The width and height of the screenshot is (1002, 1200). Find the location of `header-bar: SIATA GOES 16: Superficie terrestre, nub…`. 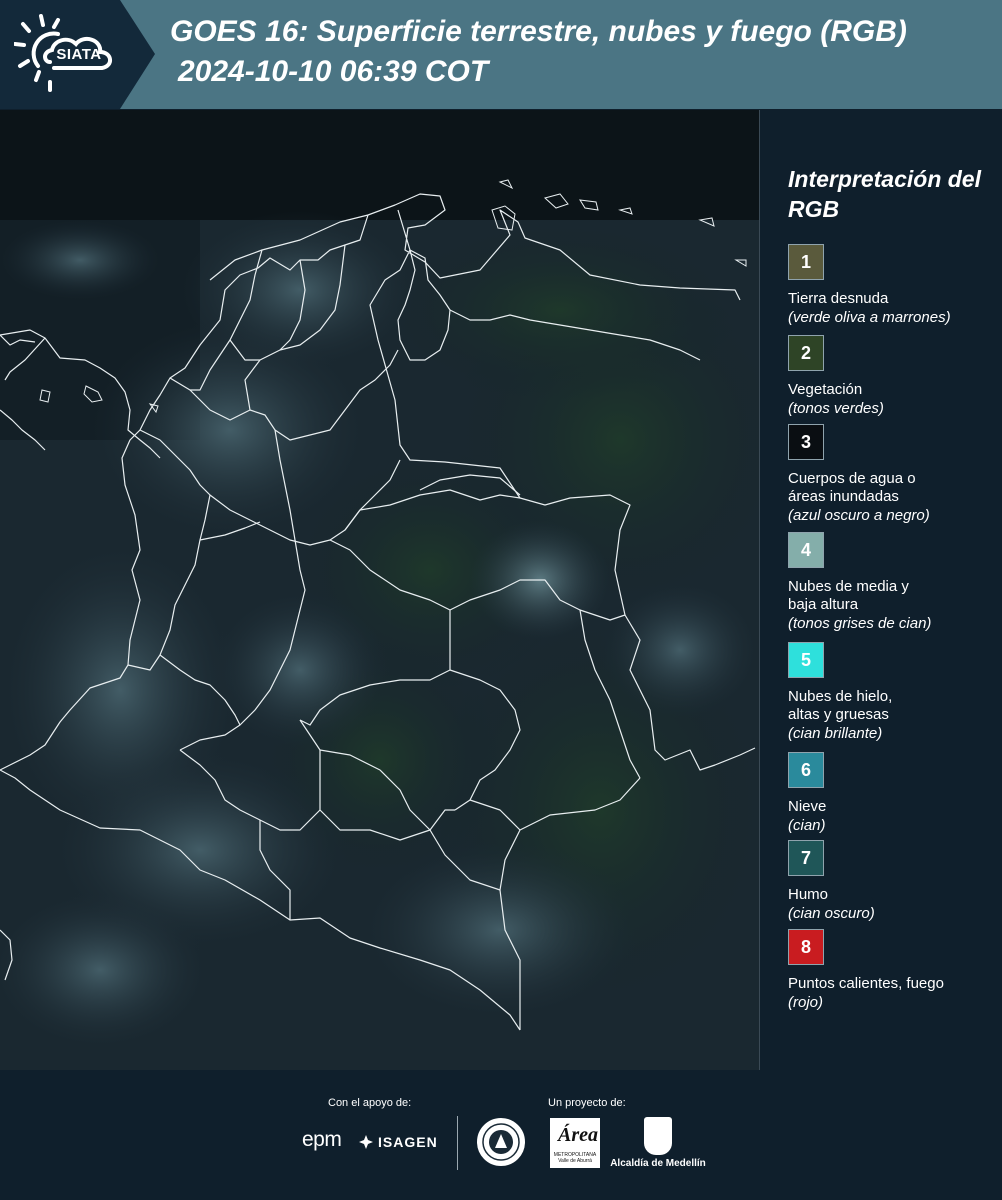

header-bar: SIATA GOES 16: Superficie terrestre, nub… is located at coordinates (501, 54).